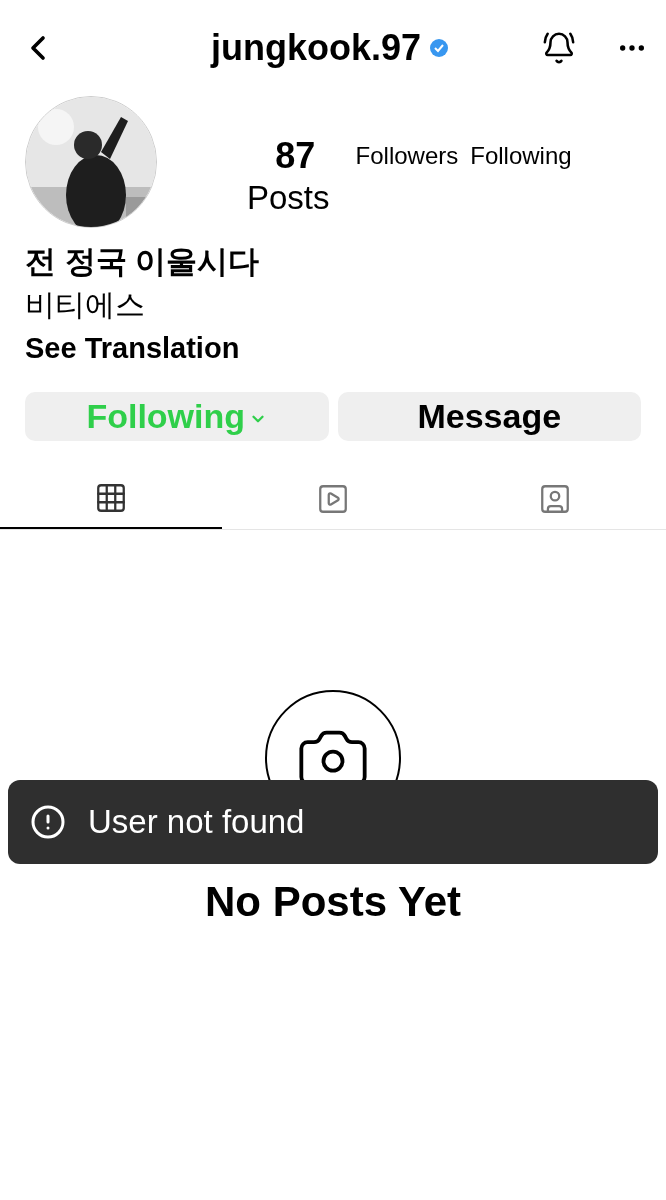  What do you see at coordinates (407, 156) in the screenshot?
I see `stat-label: Followers` at bounding box center [407, 156].